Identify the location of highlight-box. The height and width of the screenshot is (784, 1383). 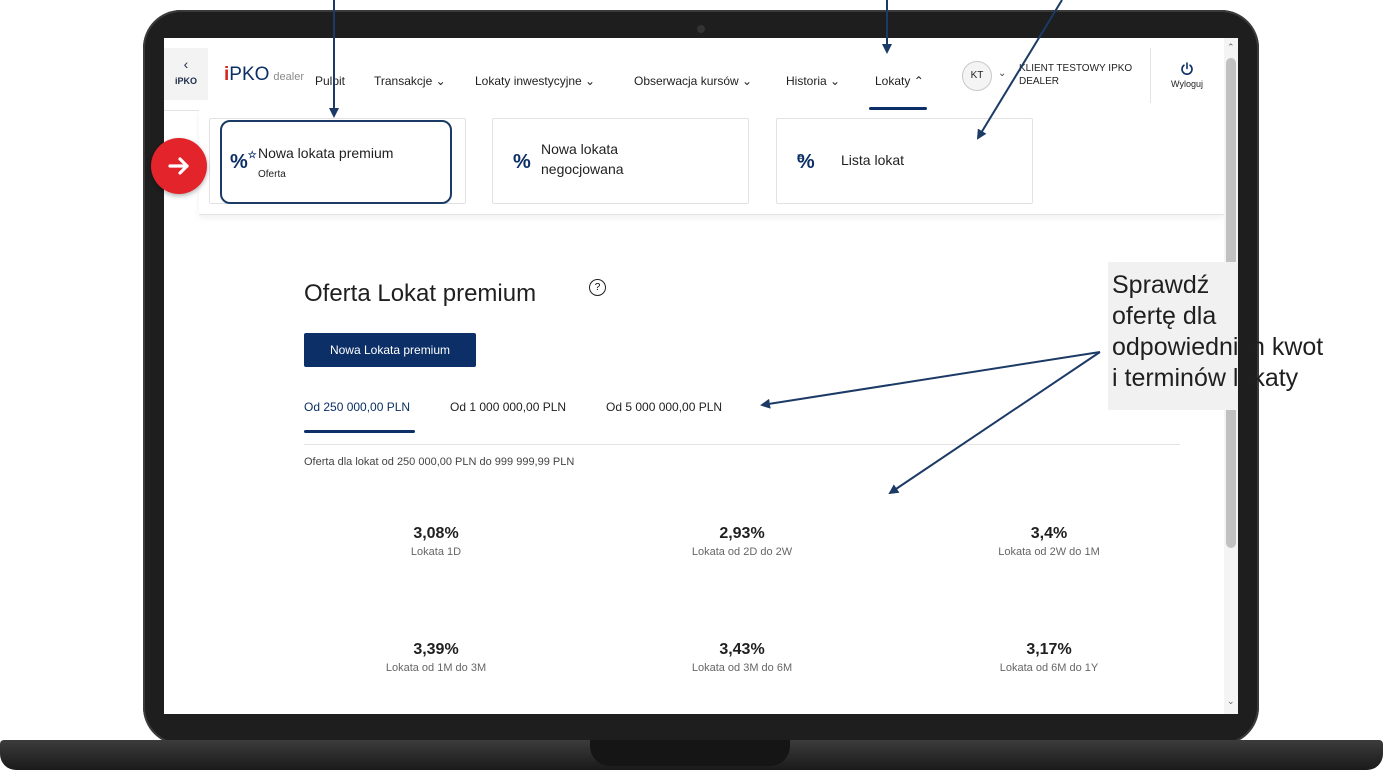
(336, 162).